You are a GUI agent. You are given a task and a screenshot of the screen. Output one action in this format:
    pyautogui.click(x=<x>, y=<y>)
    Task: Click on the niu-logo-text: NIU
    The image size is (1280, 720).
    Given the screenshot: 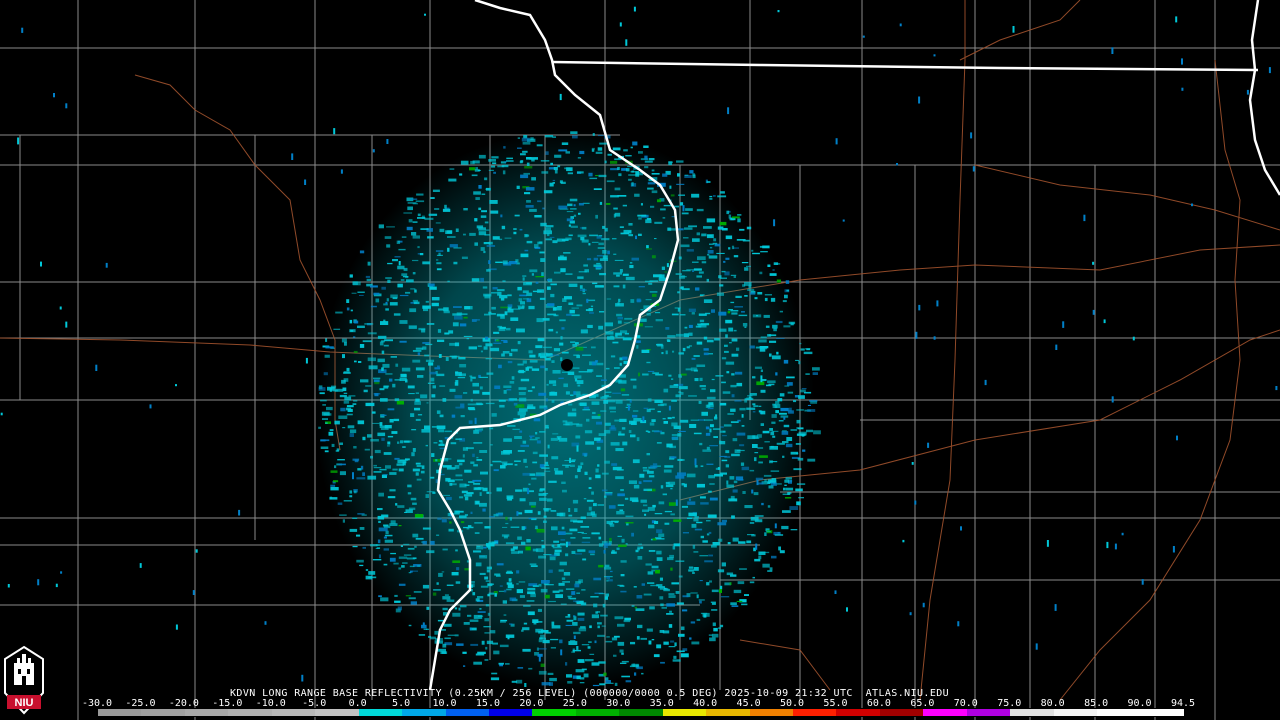 What is the action you would take?
    pyautogui.click(x=24, y=703)
    